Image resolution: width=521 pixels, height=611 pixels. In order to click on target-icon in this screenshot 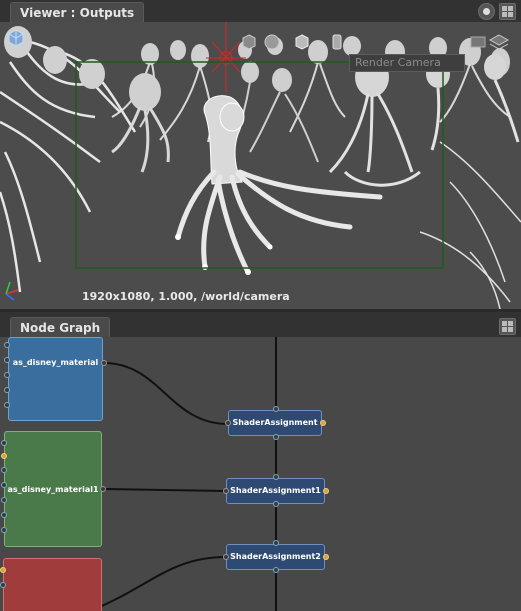, I will do `click(486, 11)`.